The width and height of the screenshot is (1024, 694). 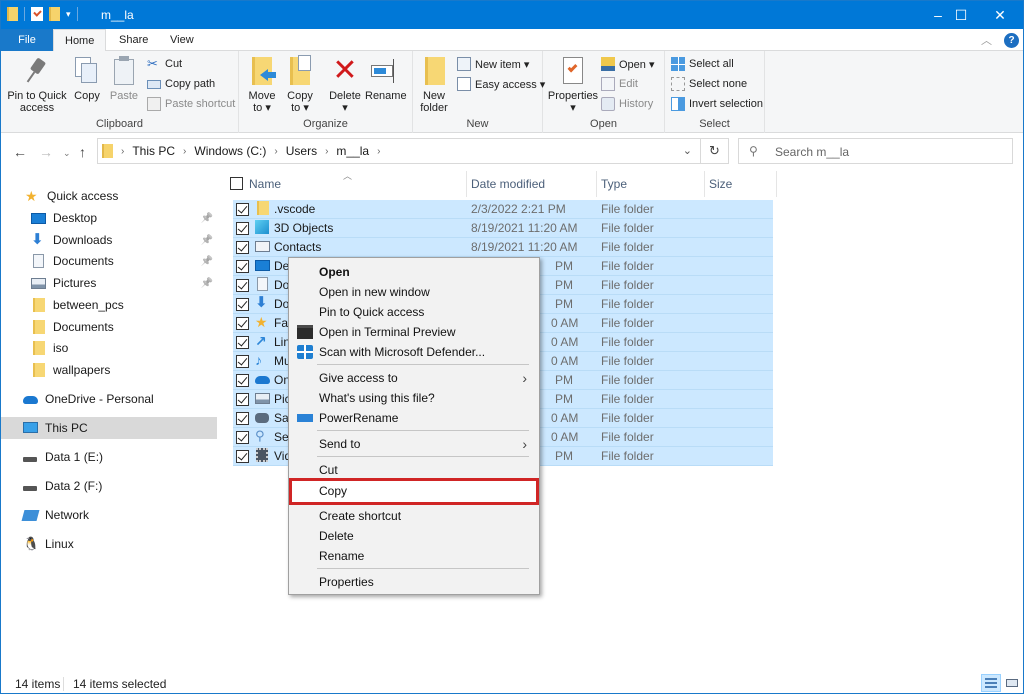 I want to click on sidebar-item-downloads: ⬇ Downloads 📌, so click(x=109, y=240).